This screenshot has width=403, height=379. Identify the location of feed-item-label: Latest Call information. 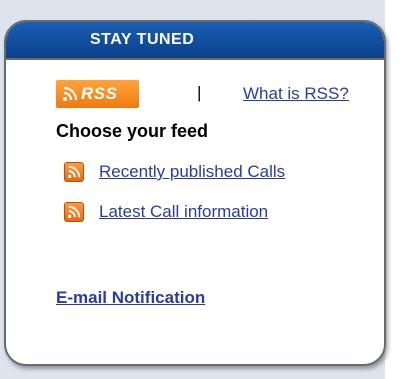
(183, 212).